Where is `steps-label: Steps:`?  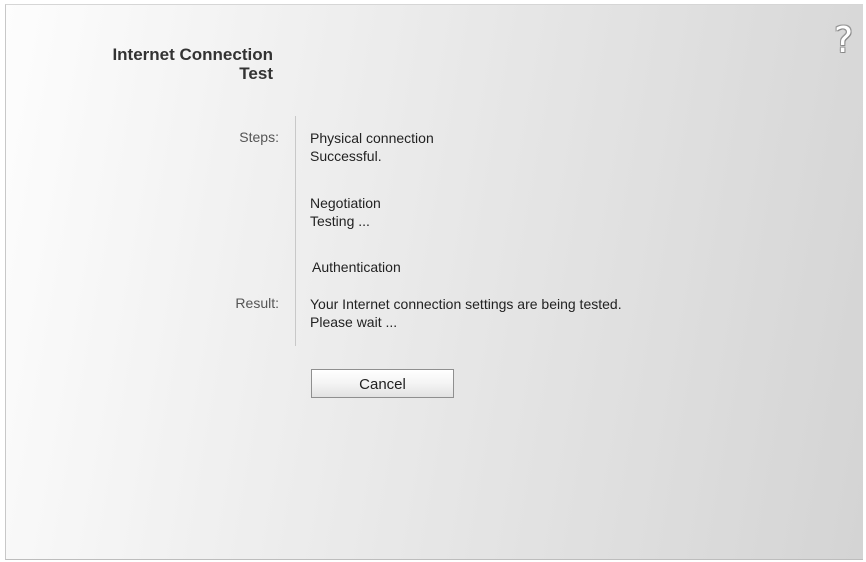 steps-label: Steps: is located at coordinates (259, 137).